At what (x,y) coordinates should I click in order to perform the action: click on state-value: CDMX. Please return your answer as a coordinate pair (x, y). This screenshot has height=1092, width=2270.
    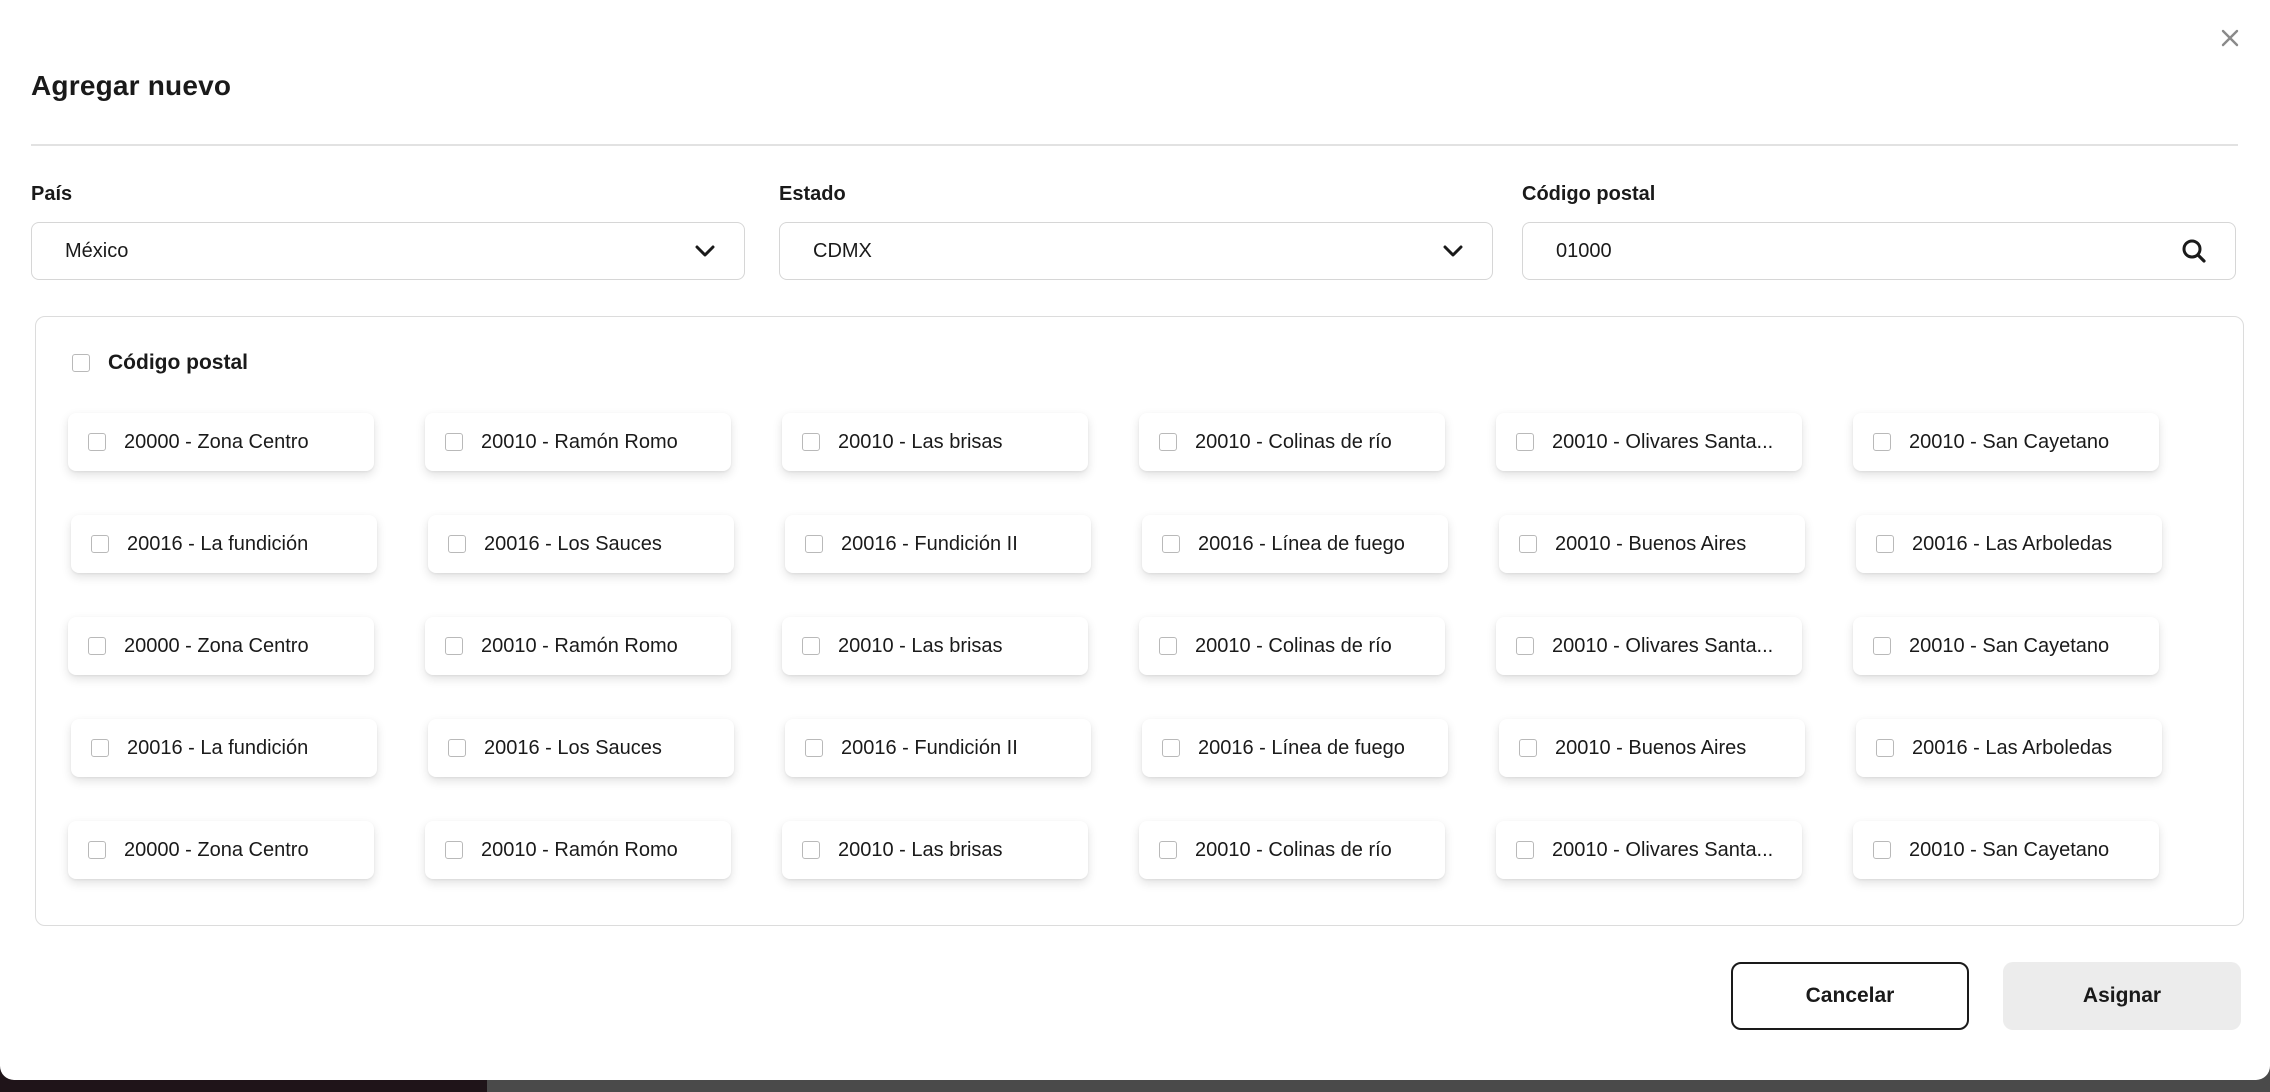
    Looking at the image, I should click on (842, 250).